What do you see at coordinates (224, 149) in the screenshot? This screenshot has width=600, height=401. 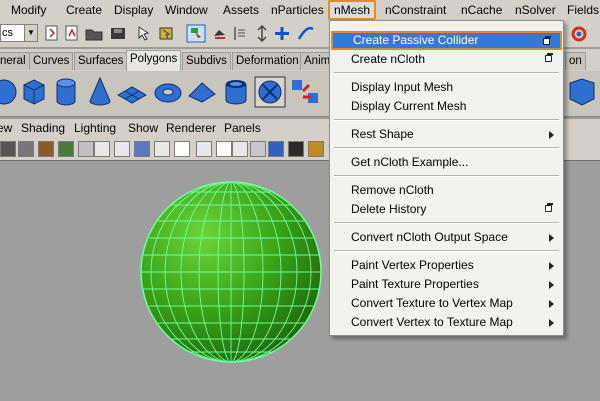 I see `text-icon` at bounding box center [224, 149].